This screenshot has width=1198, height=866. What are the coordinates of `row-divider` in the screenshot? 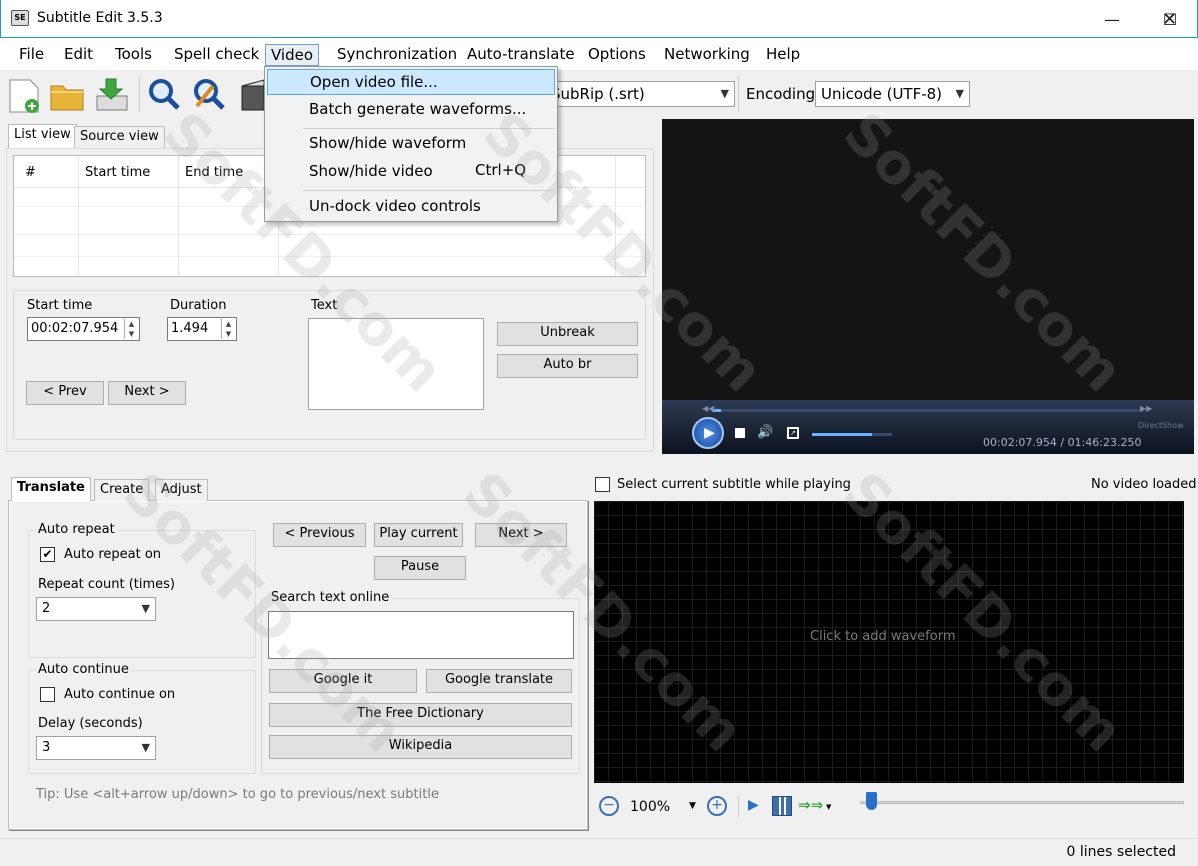 It's located at (329, 256).